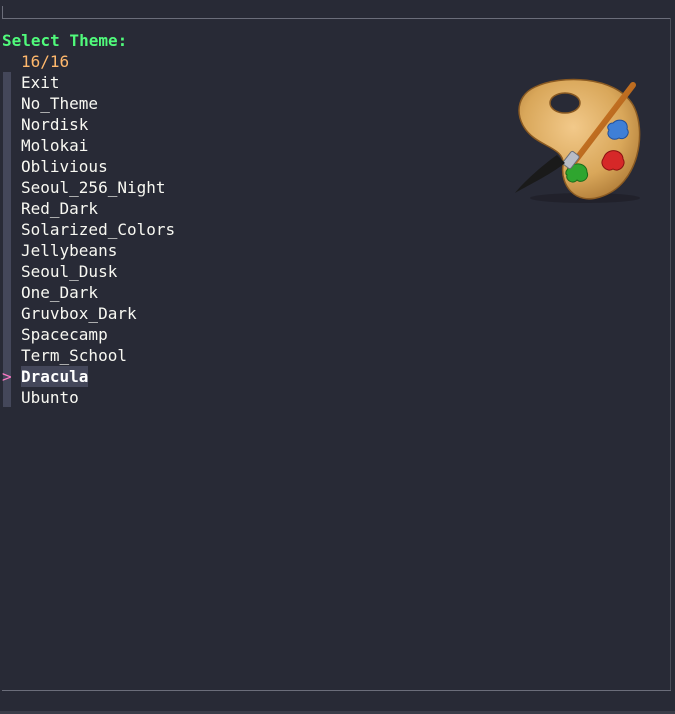  I want to click on theme-option-label: Solarized_Colors, so click(98, 229).